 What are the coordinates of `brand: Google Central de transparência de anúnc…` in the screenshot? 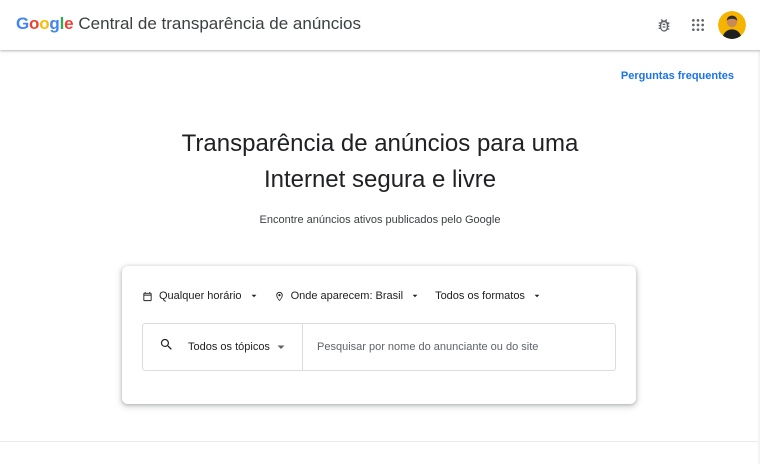 It's located at (188, 24).